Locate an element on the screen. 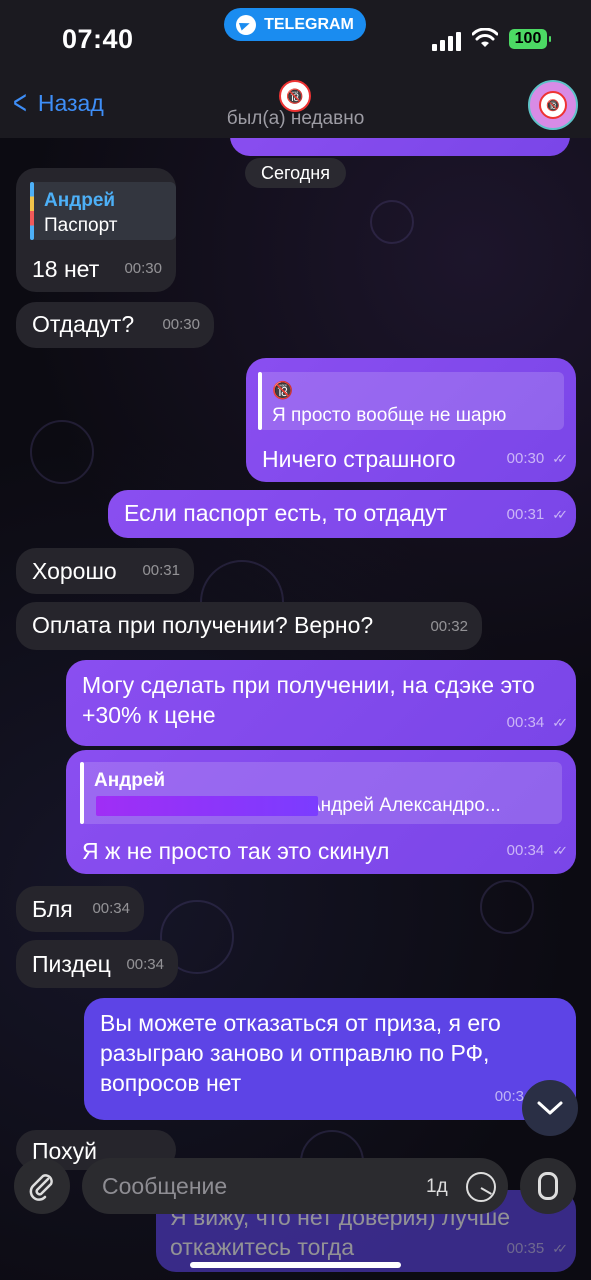 Image resolution: width=591 pixels, height=1280 pixels. message-input: Сообщение 1д is located at coordinates (295, 1186).